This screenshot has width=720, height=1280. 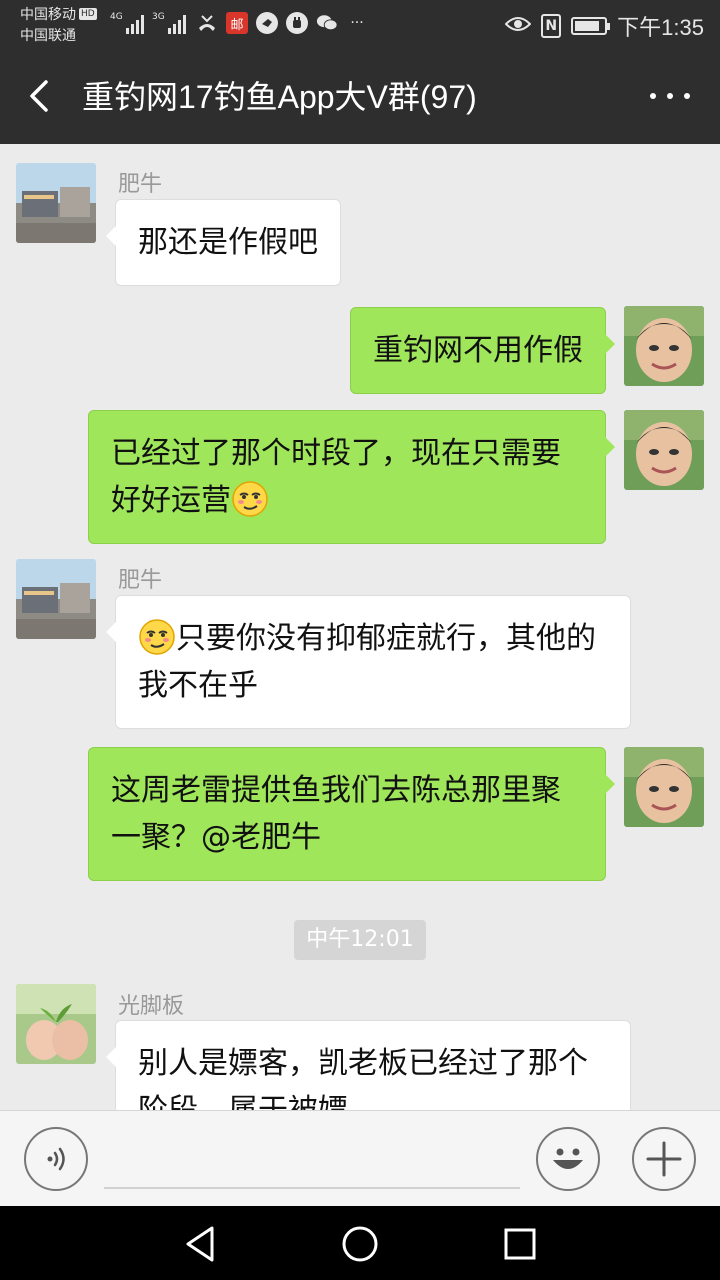 I want to click on emoji-icon, so click(x=568, y=1158).